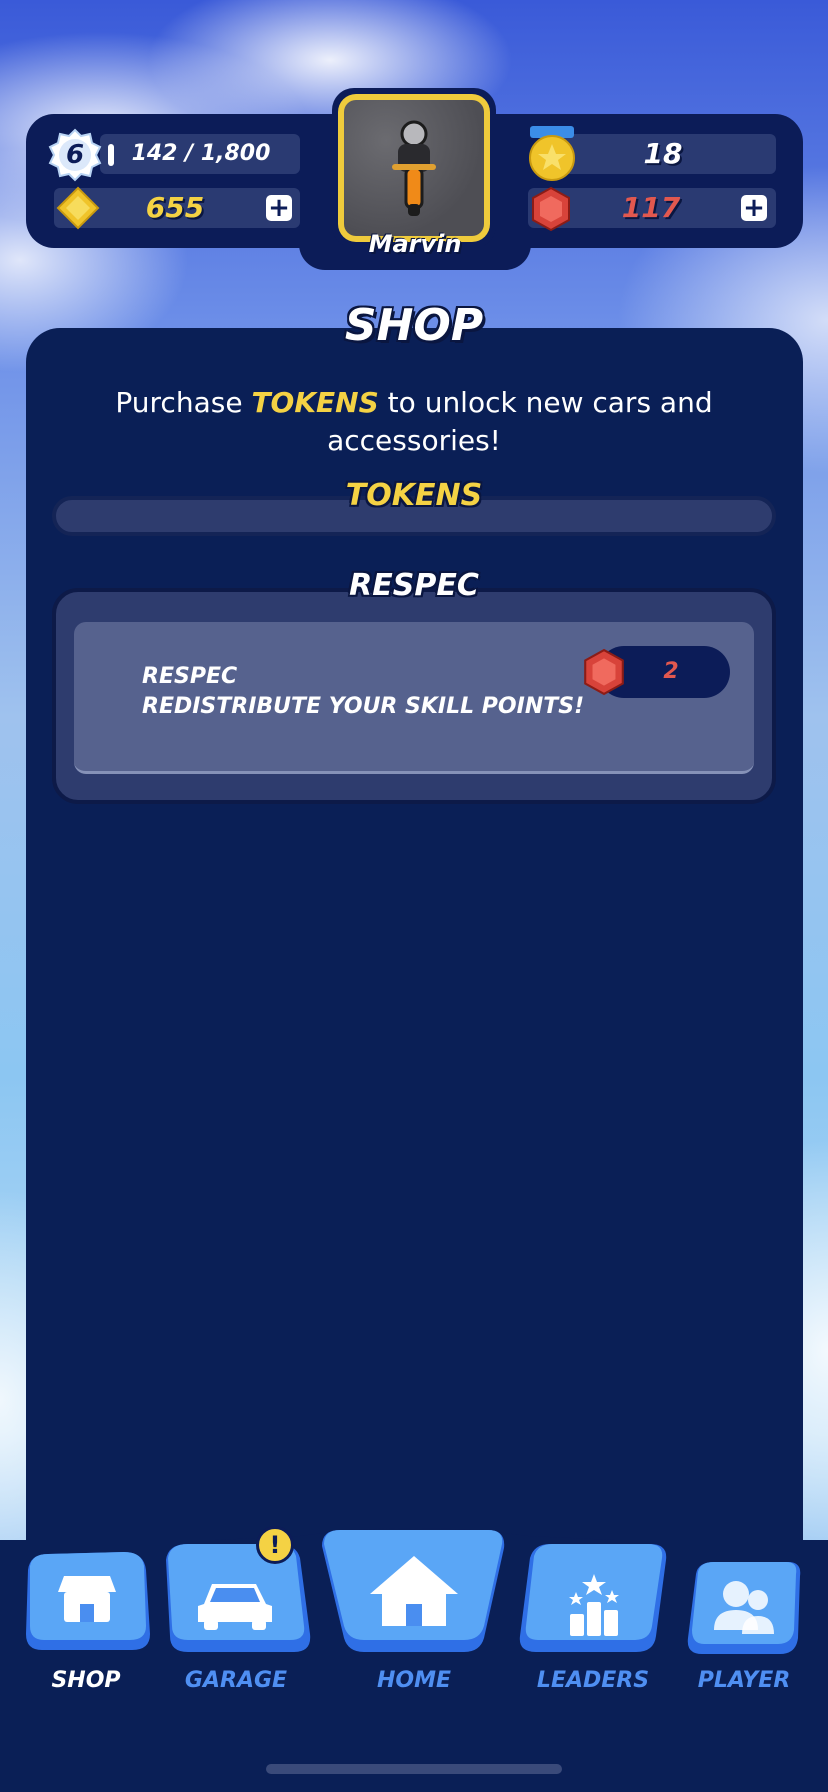 Image resolution: width=828 pixels, height=1792 pixels. What do you see at coordinates (363, 706) in the screenshot?
I see `respec-item-description: REDISTRIBUTE YOUR SKILL POINTS!` at bounding box center [363, 706].